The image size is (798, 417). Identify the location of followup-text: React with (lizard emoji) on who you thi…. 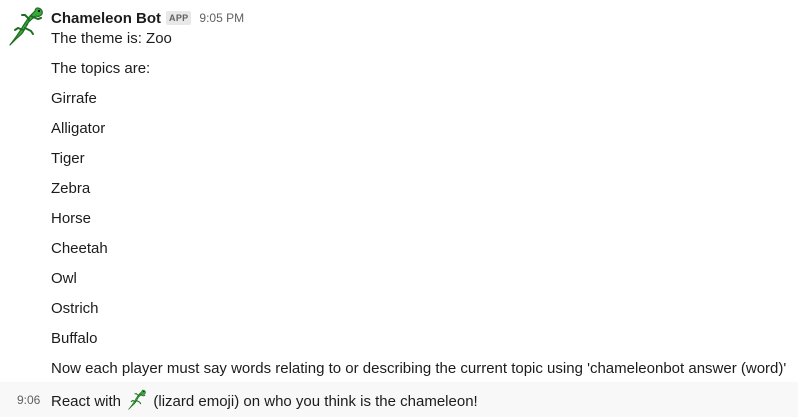
(264, 400).